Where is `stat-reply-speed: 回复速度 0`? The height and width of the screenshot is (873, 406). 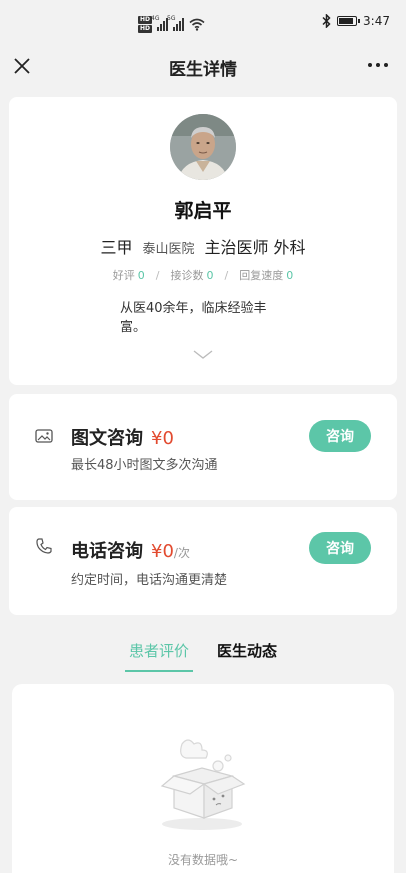 stat-reply-speed: 回复速度 0 is located at coordinates (266, 275).